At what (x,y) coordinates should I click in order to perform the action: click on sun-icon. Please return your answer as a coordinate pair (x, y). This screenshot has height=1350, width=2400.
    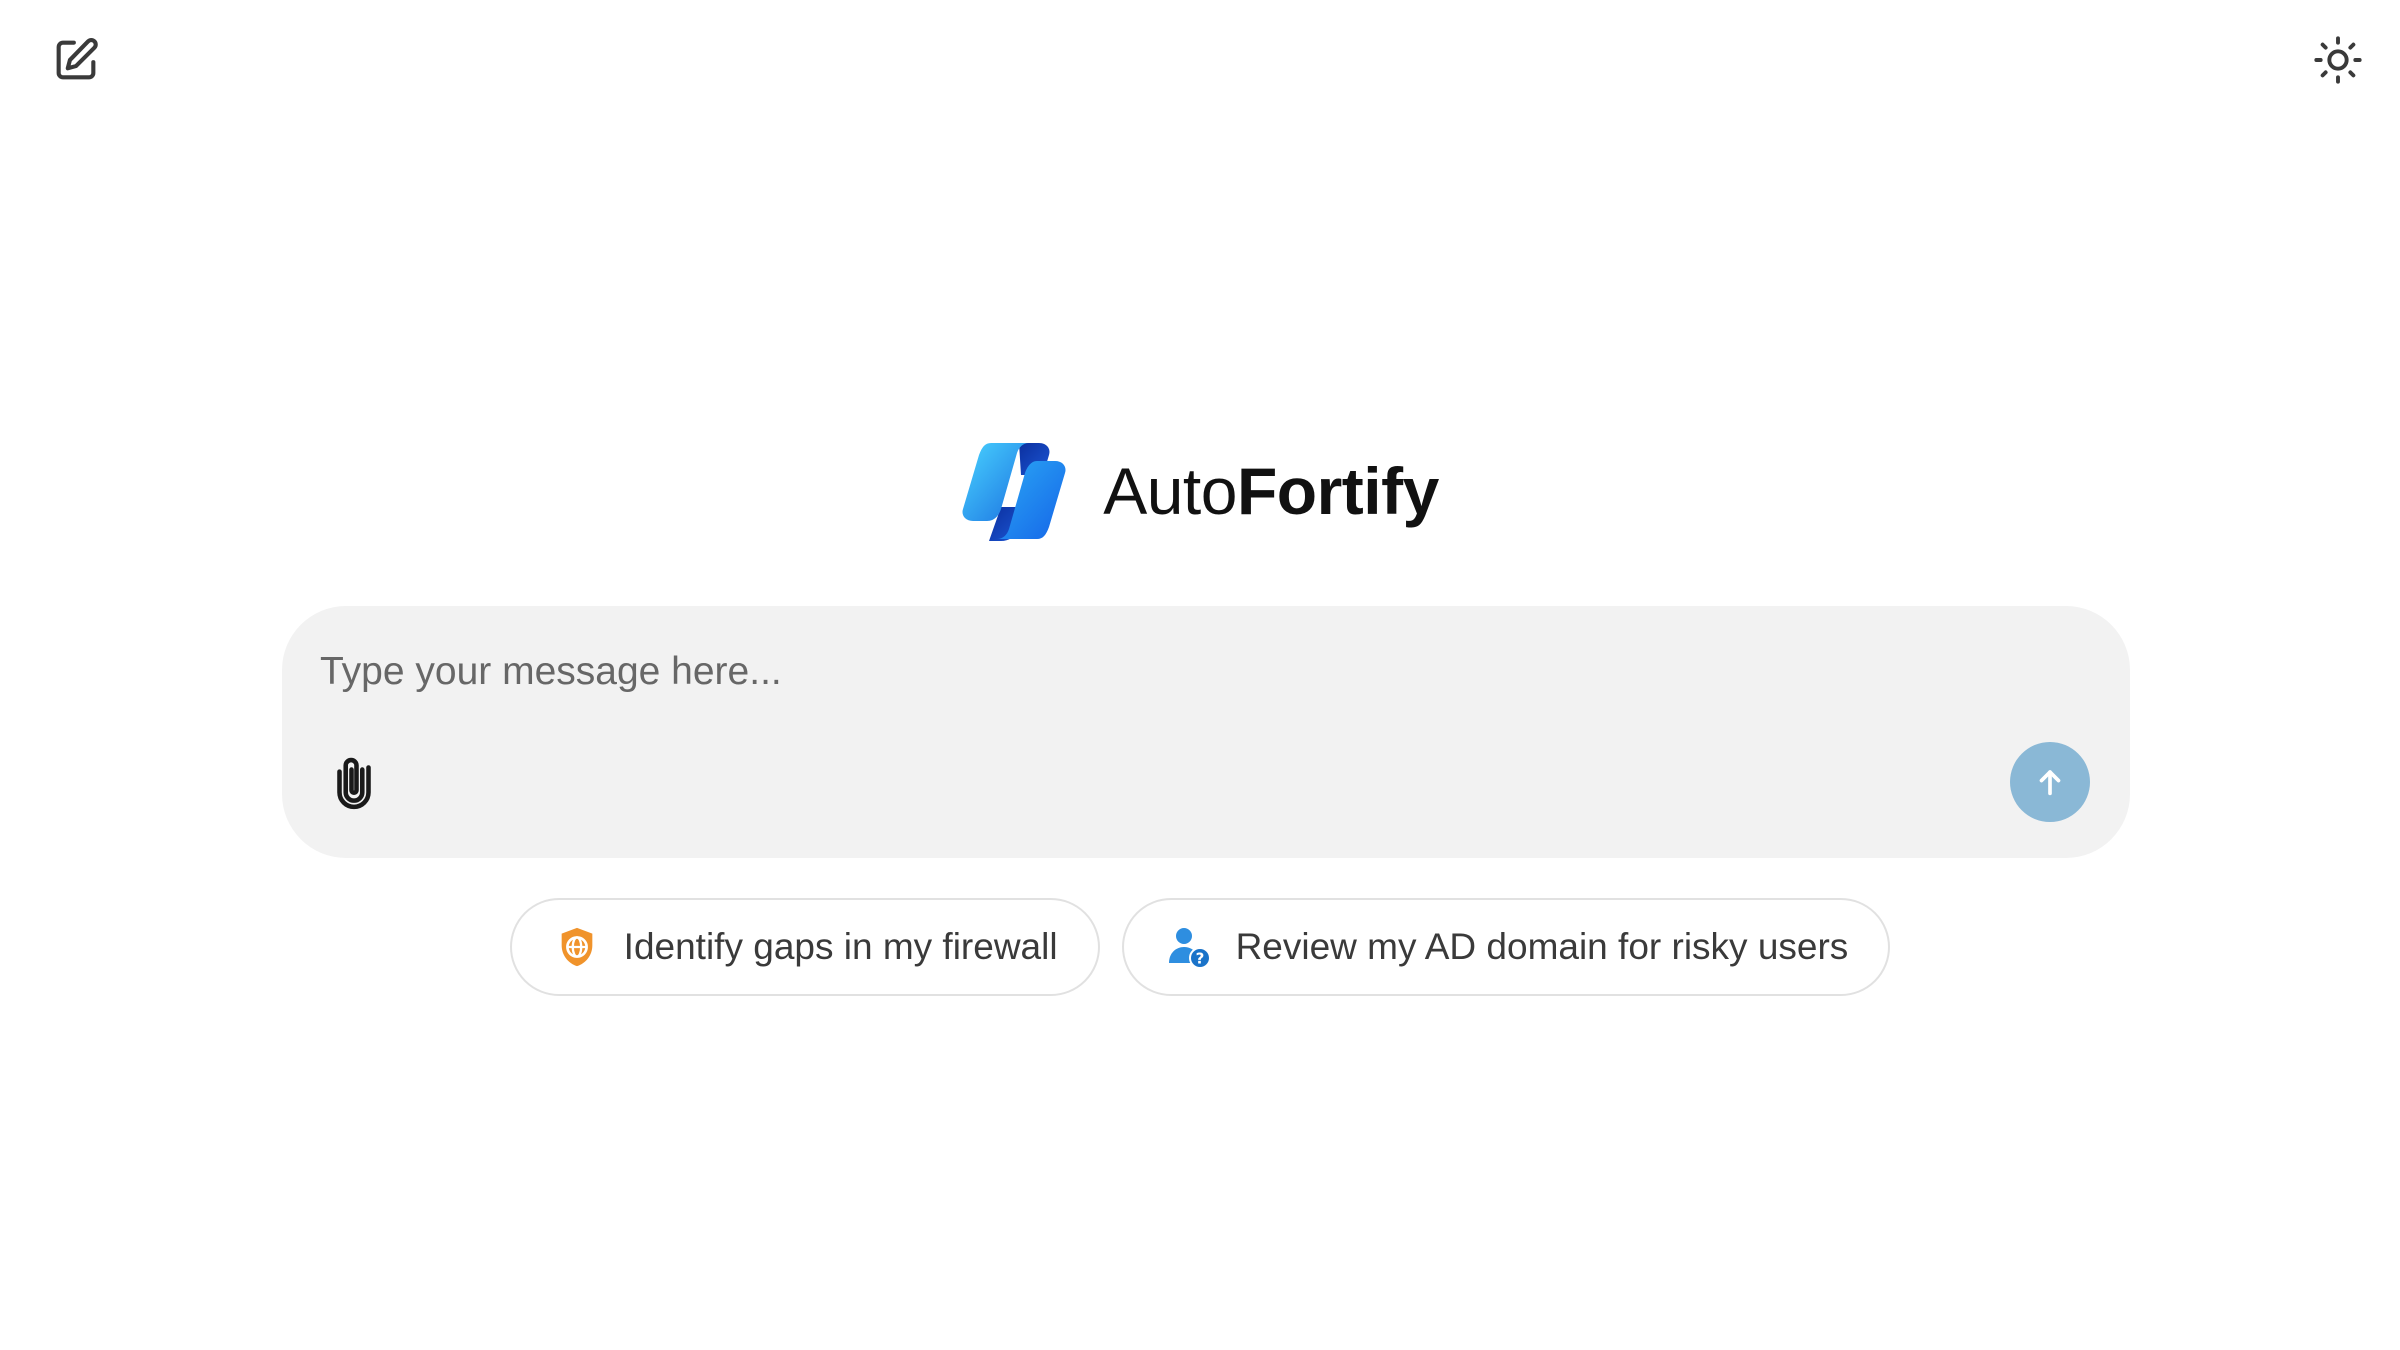
    Looking at the image, I should click on (2338, 60).